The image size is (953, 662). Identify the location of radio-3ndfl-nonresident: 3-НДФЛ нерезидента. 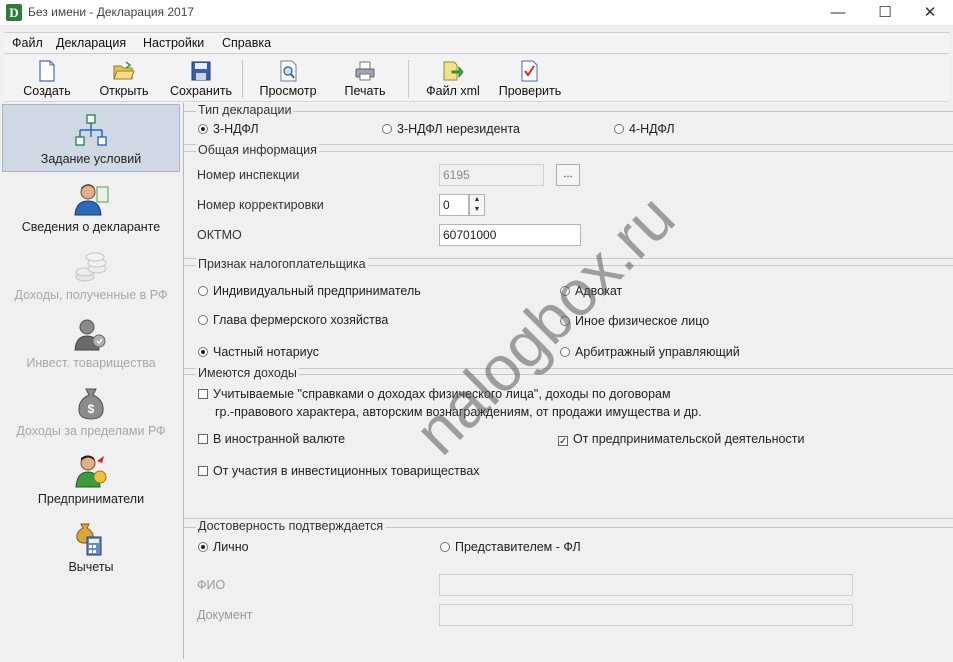
(451, 129).